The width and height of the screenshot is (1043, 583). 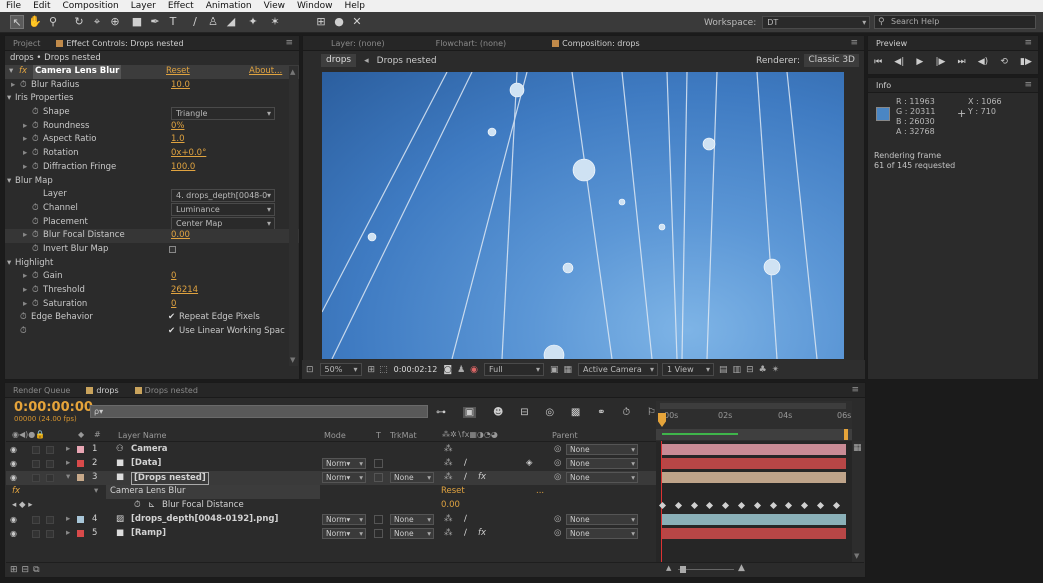 What do you see at coordinates (91, 6) in the screenshot?
I see `menu-composition: Composition` at bounding box center [91, 6].